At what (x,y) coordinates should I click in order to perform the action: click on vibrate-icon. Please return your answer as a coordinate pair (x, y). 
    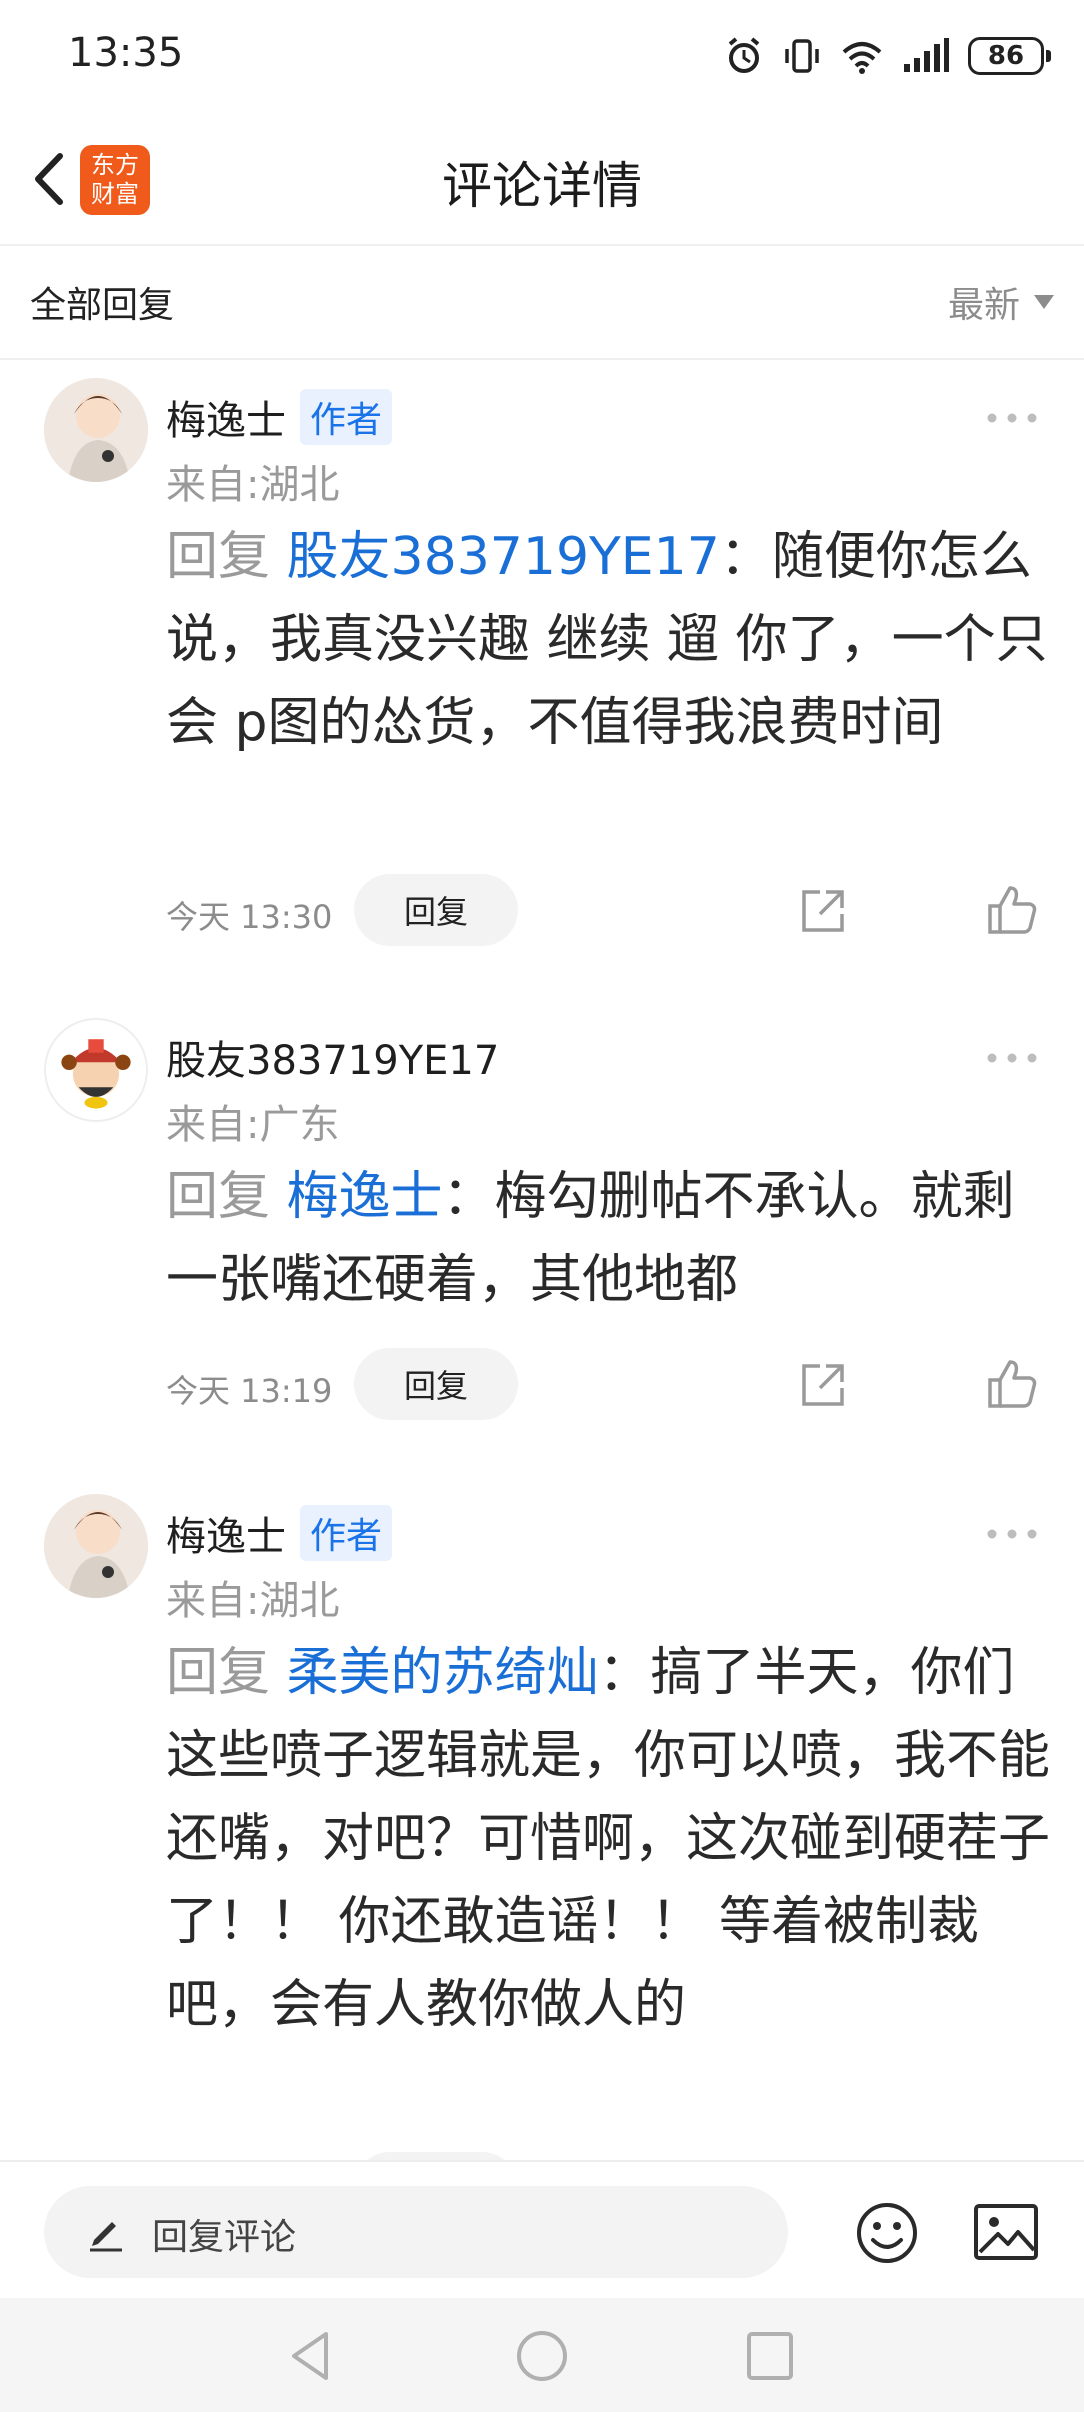
    Looking at the image, I should click on (802, 56).